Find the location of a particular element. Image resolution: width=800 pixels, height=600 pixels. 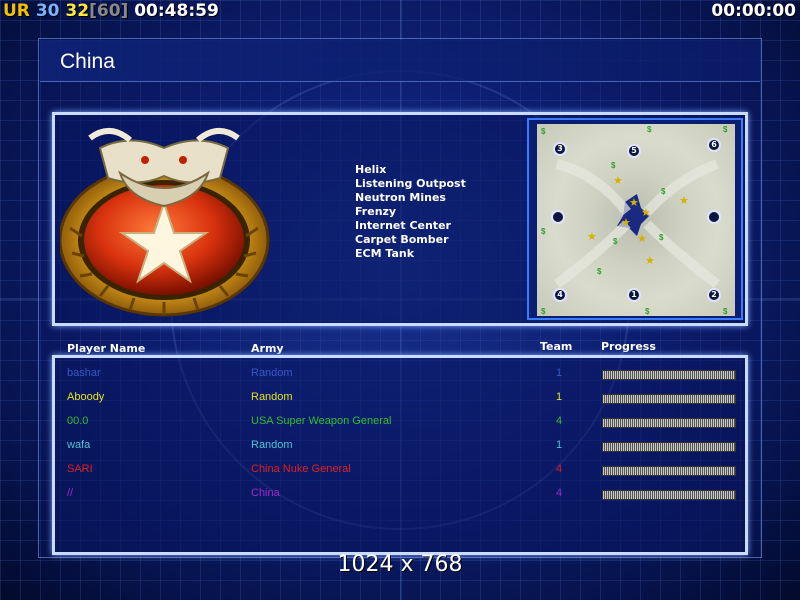

table-row: SARI China Nuke General 4 is located at coordinates (400, 471).